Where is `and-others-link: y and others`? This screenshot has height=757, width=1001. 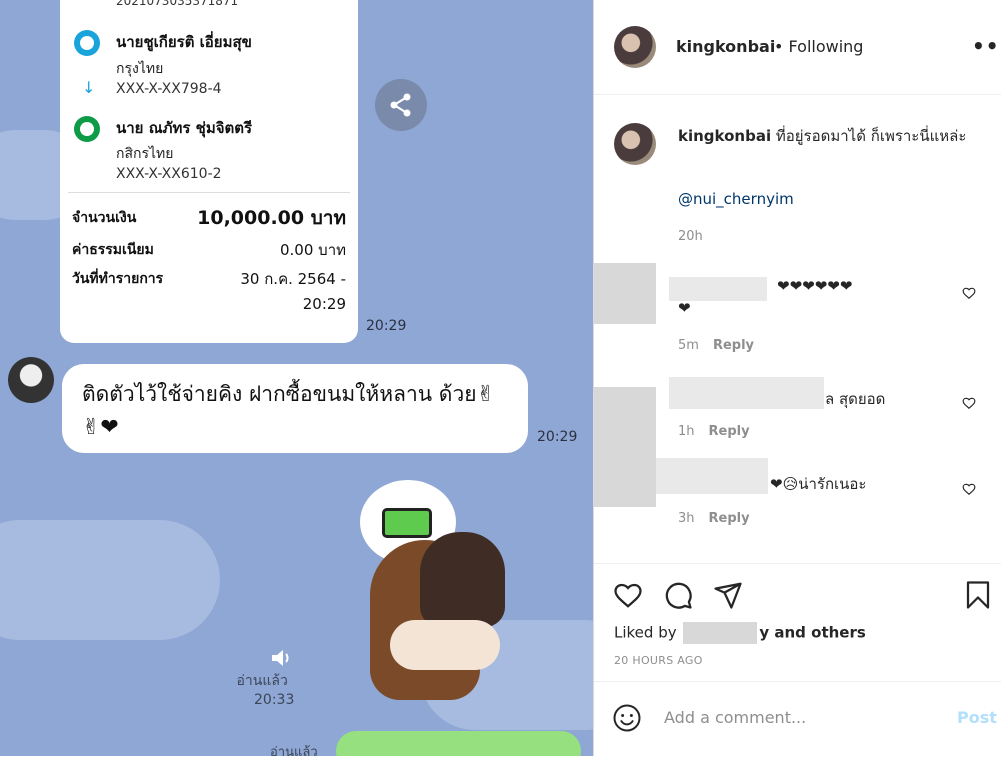
and-others-link: y and others is located at coordinates (812, 633).